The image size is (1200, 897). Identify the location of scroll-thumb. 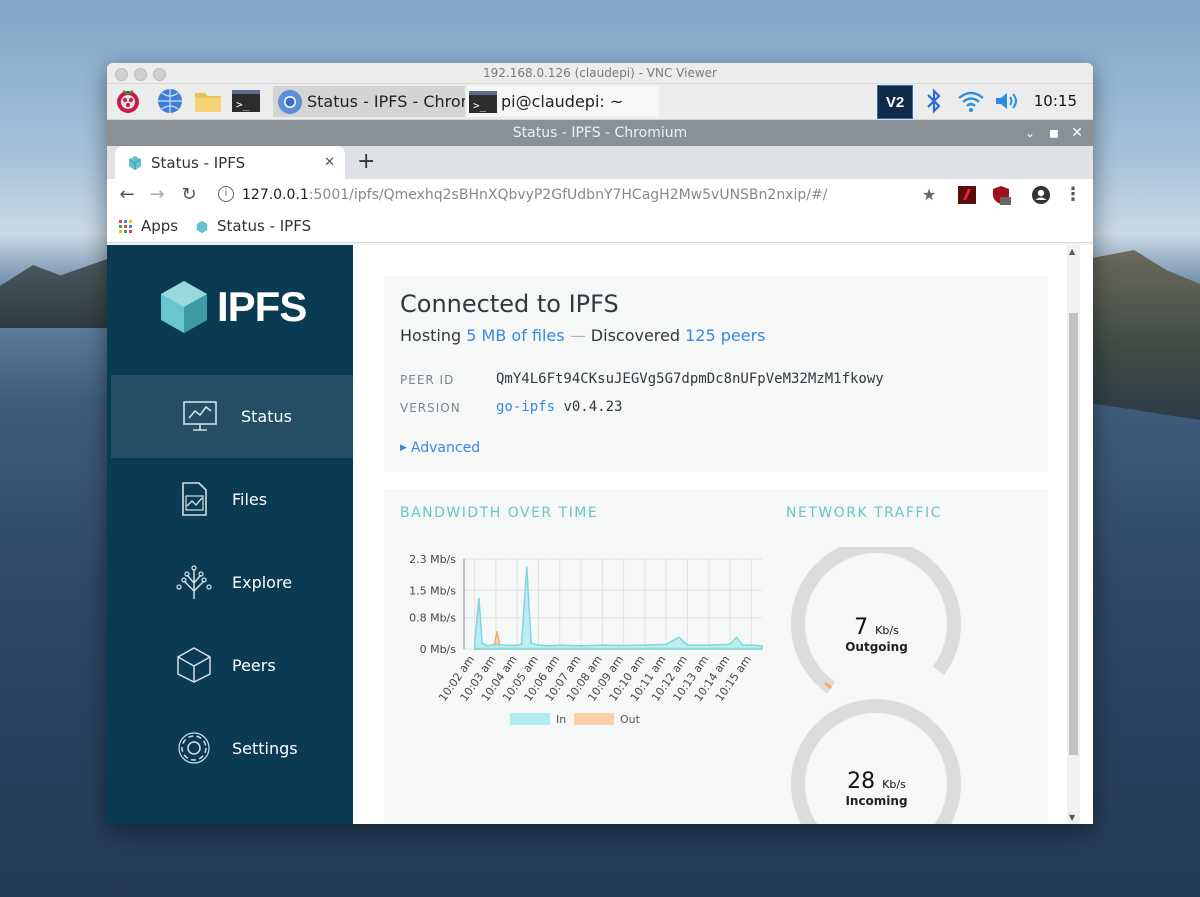
(1073, 534).